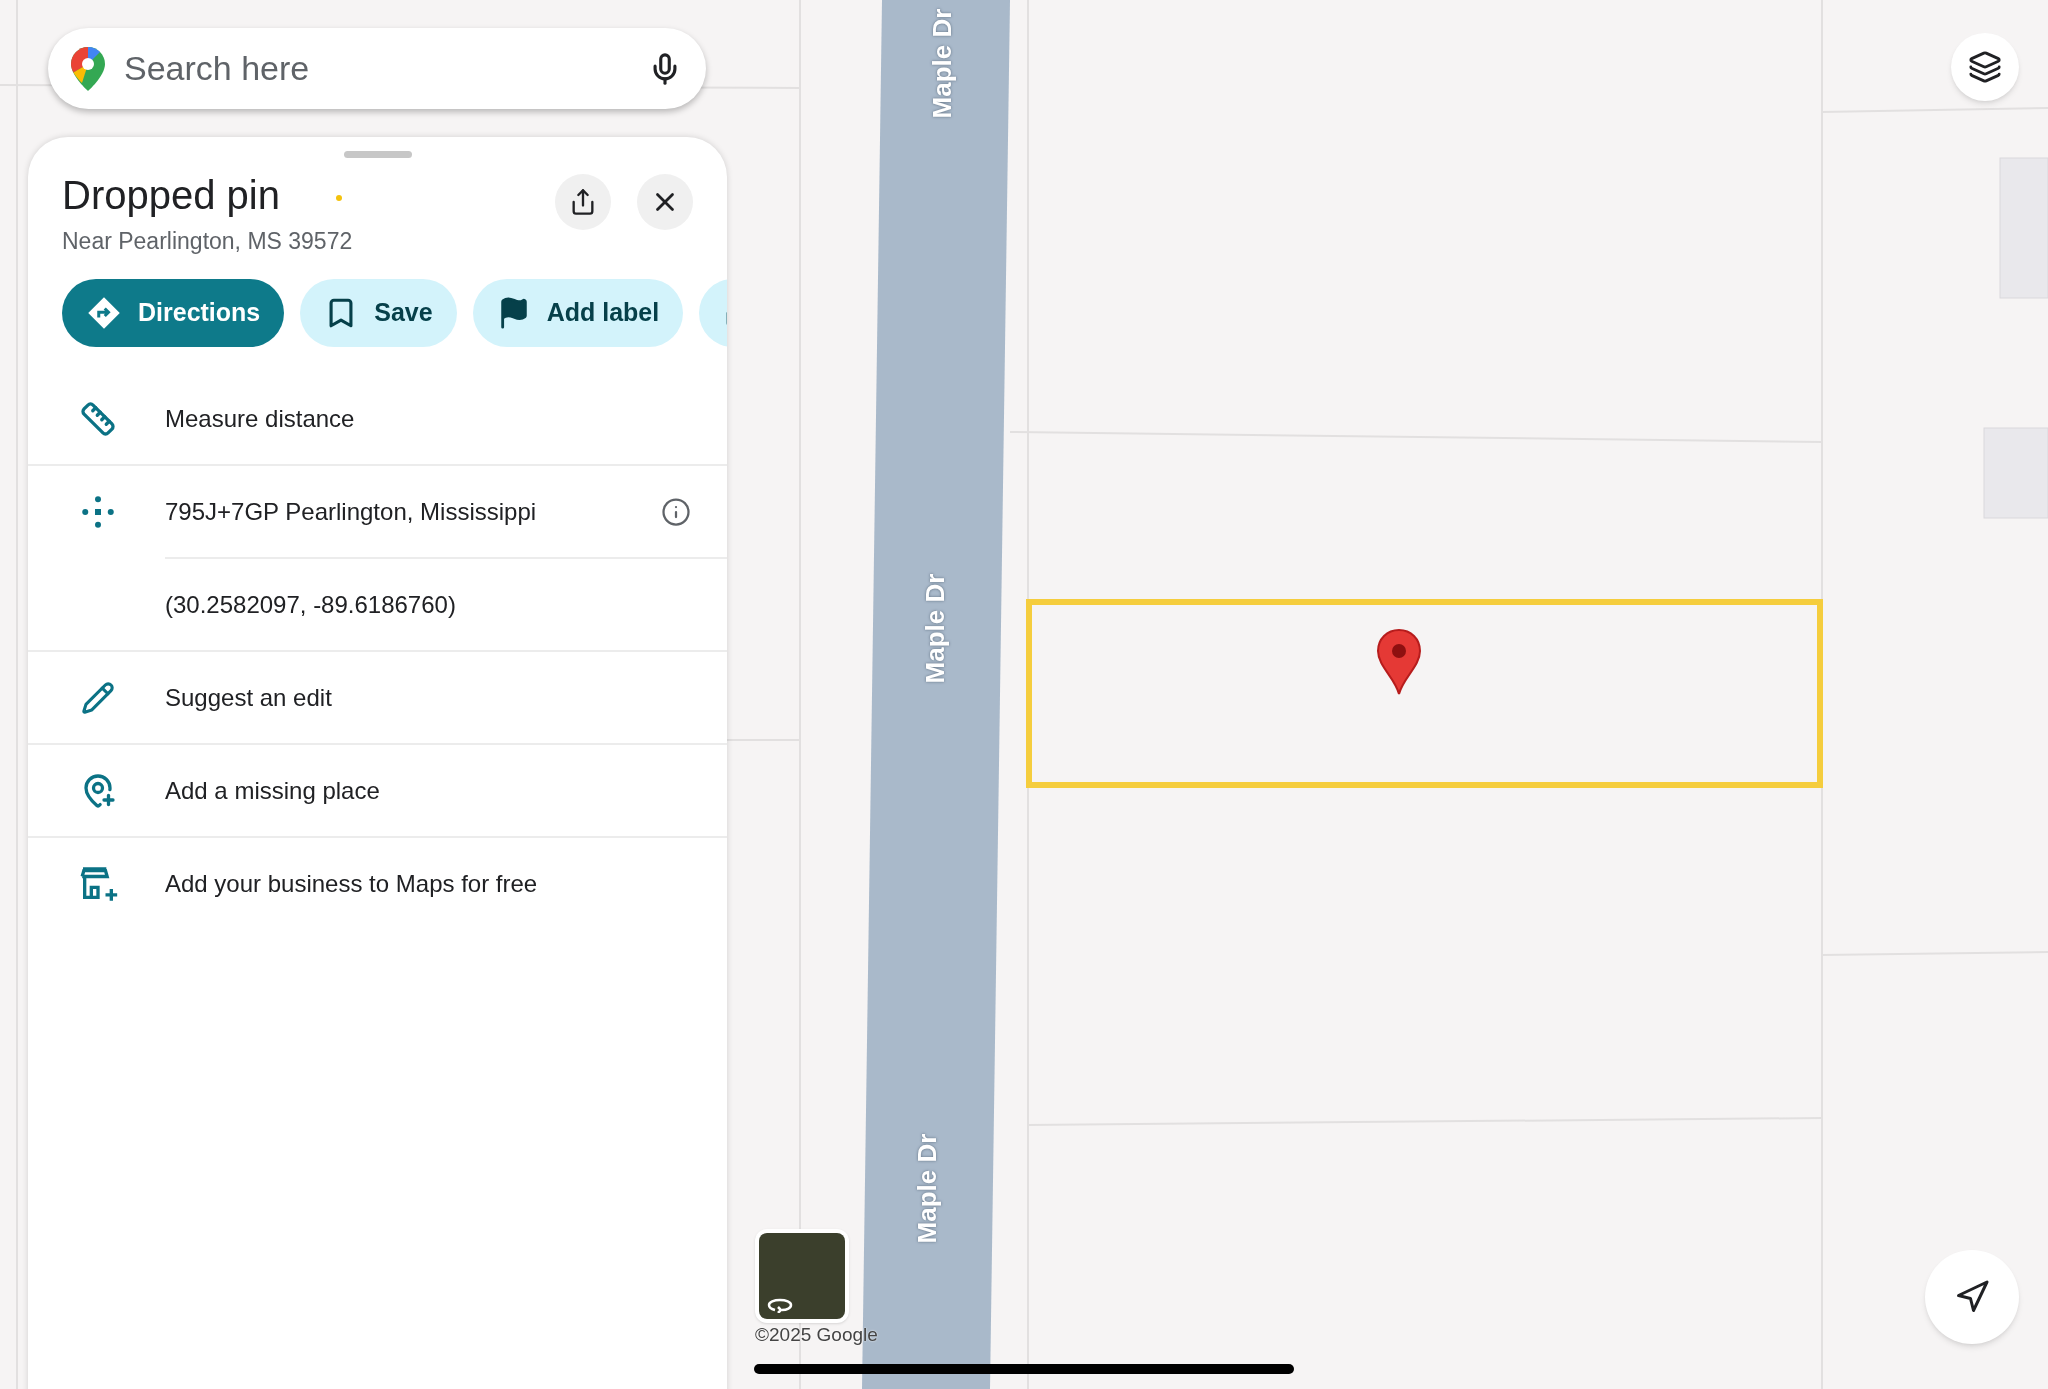 The width and height of the screenshot is (2048, 1389). Describe the element at coordinates (273, 791) in the screenshot. I see `row-text: Add a missing place` at that location.